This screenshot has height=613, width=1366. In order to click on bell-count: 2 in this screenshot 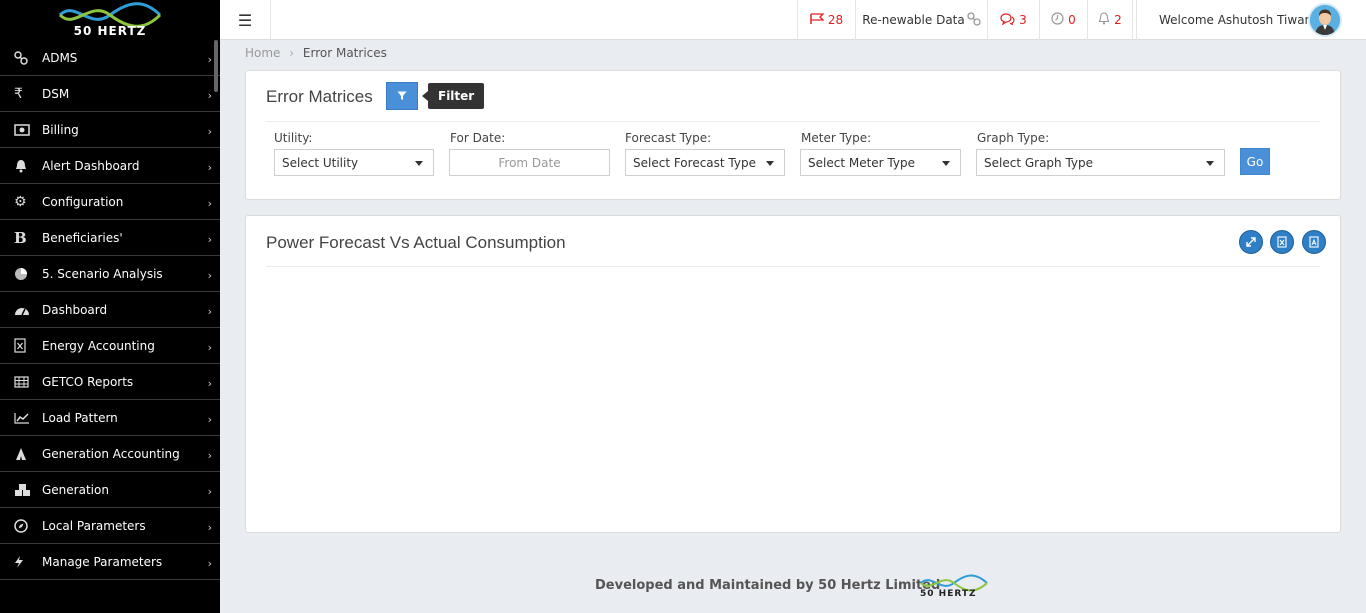, I will do `click(1118, 20)`.